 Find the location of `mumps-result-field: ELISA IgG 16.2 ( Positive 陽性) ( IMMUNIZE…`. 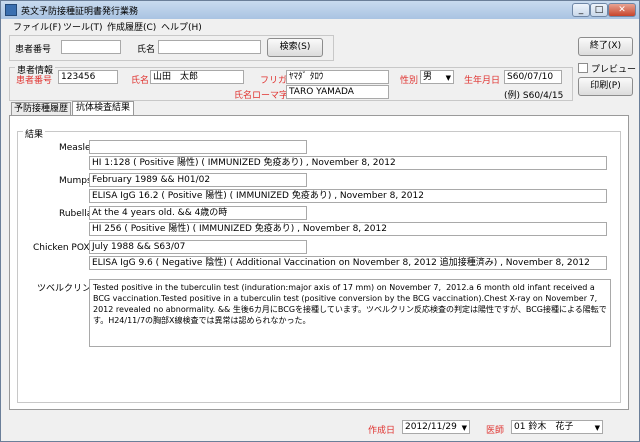

mumps-result-field: ELISA IgG 16.2 ( Positive 陽性) ( IMMUNIZE… is located at coordinates (348, 196).